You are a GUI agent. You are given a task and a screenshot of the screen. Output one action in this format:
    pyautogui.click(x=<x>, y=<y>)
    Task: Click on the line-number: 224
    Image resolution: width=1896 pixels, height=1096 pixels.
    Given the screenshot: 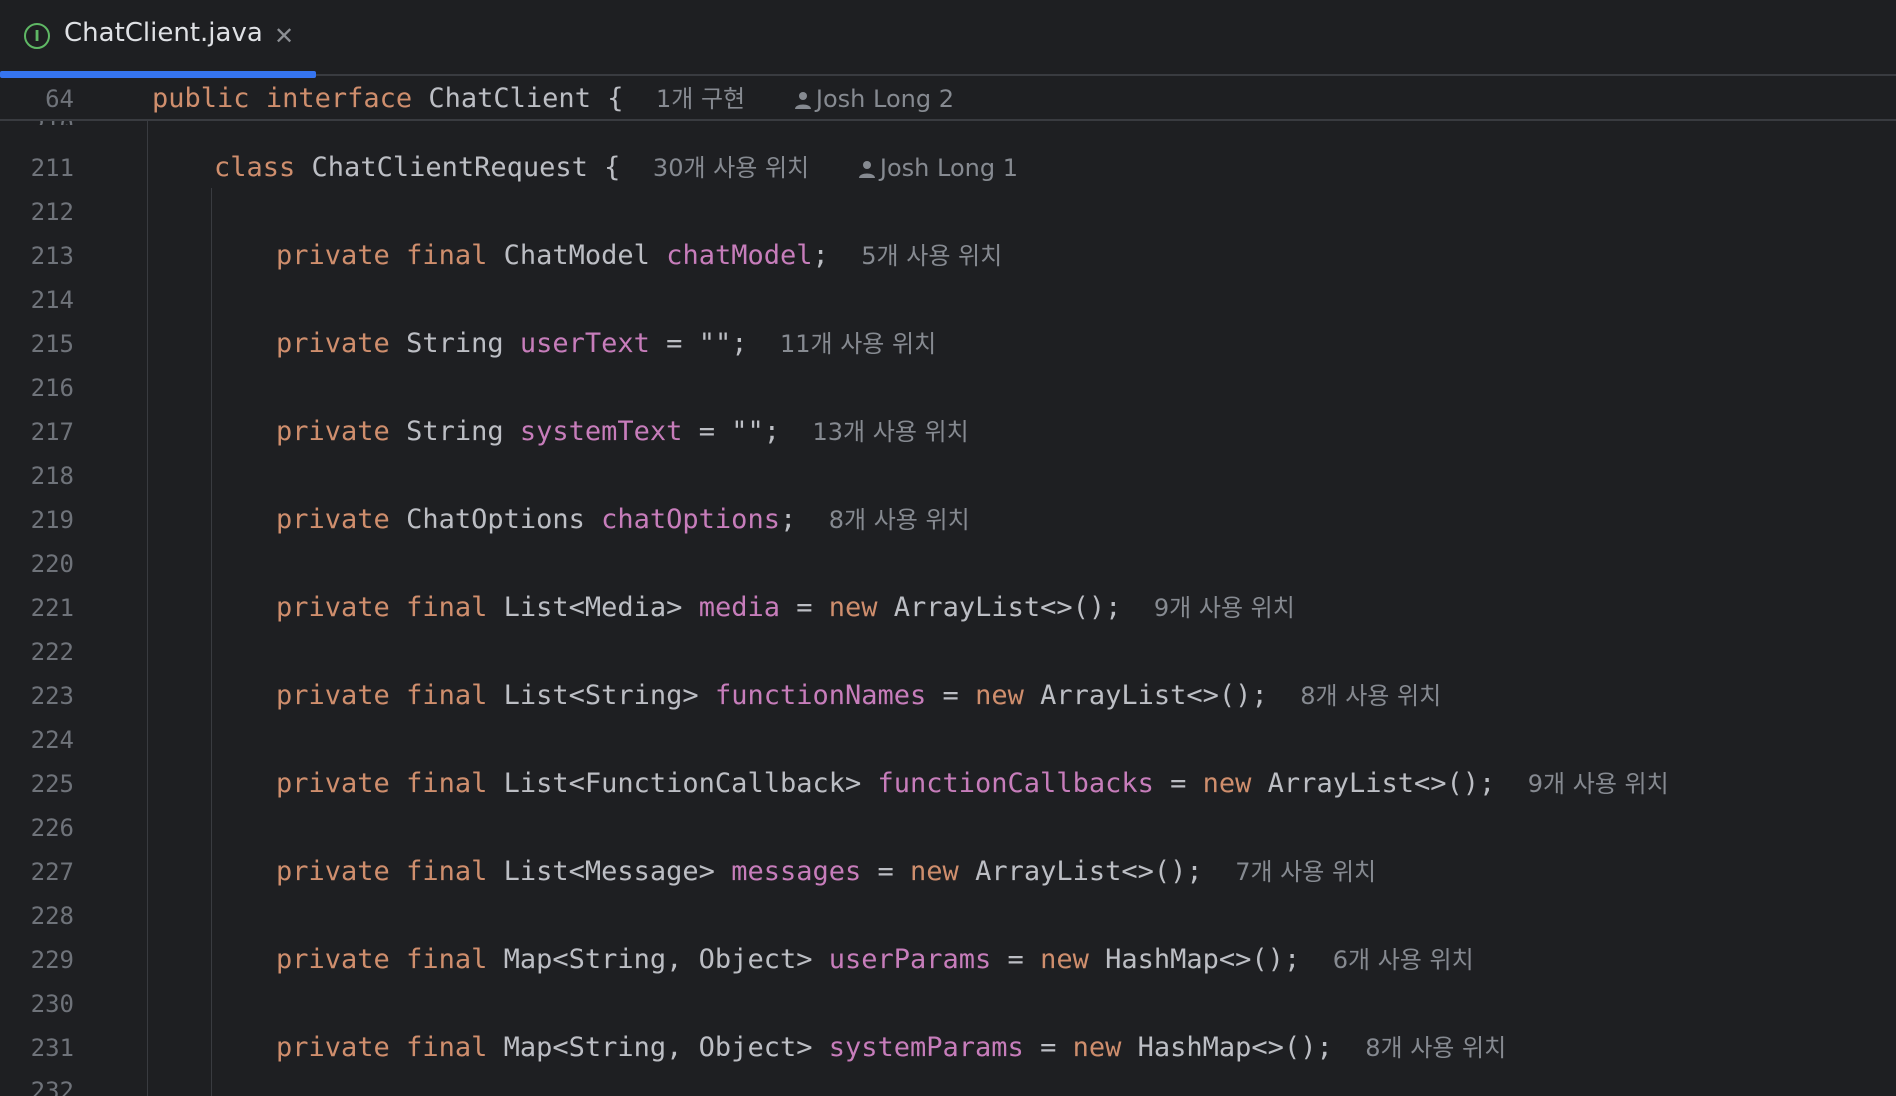 What is the action you would take?
    pyautogui.click(x=52, y=740)
    